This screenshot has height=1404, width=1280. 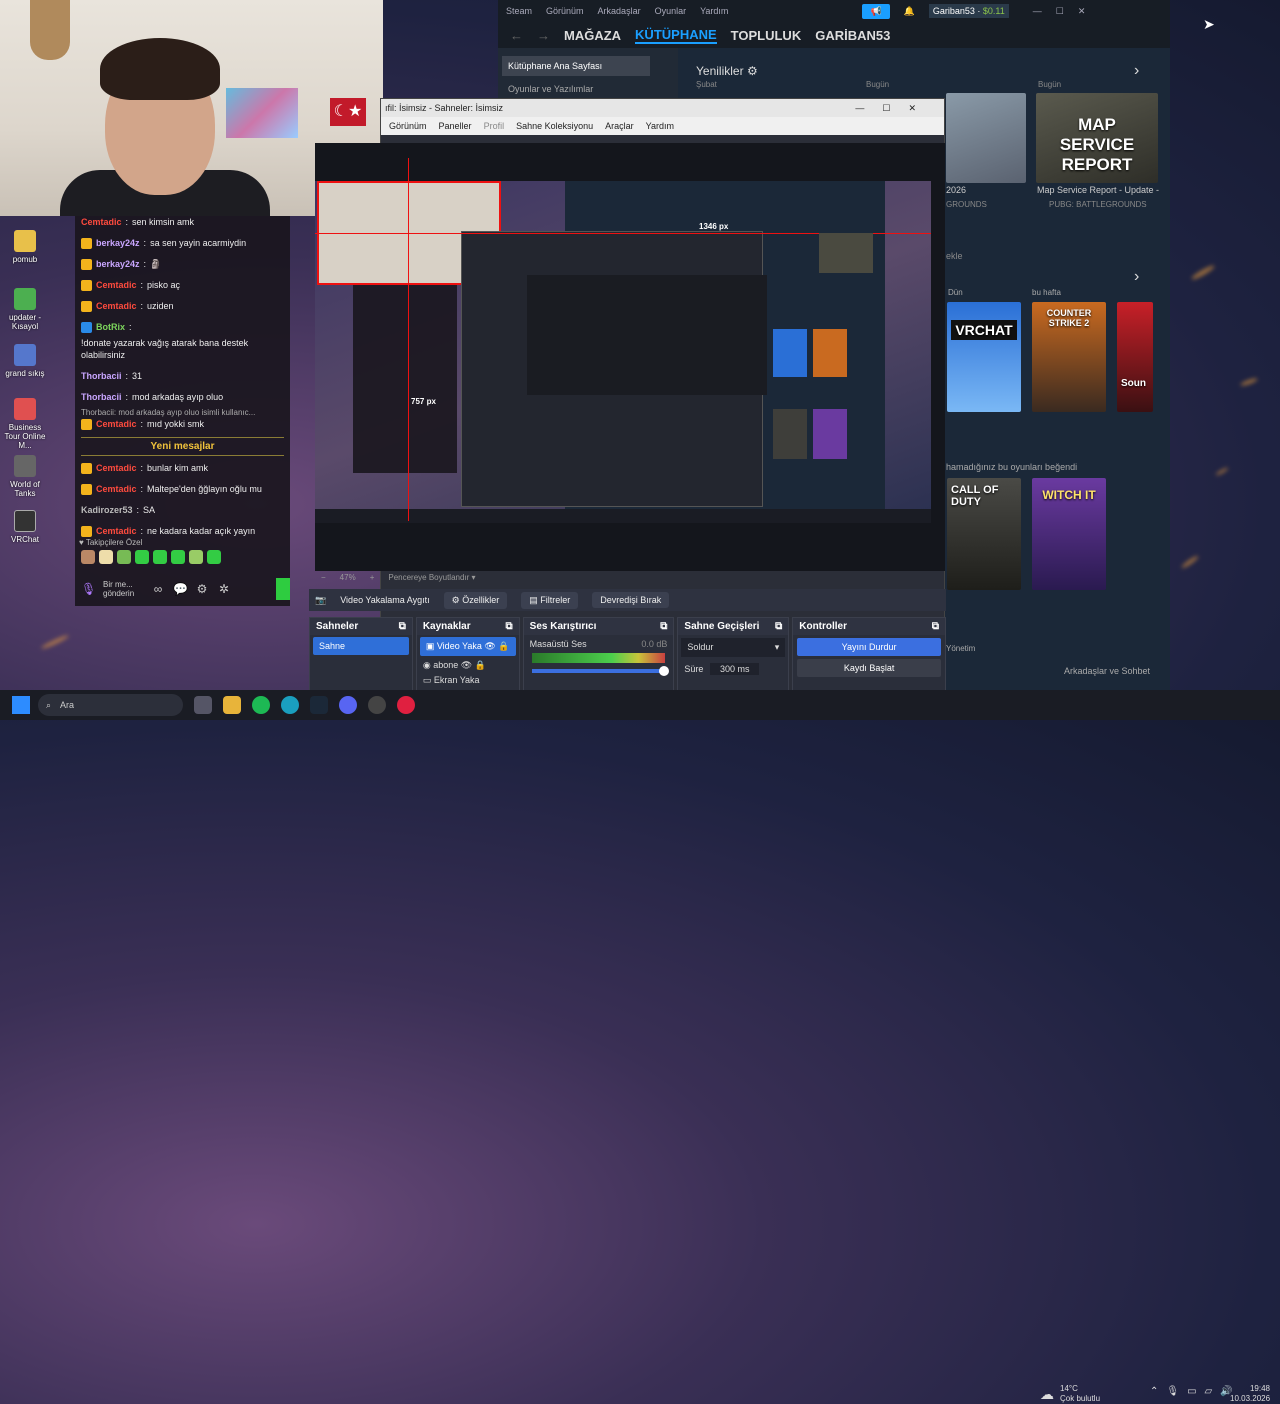 I want to click on desktop-icon-world-of-tanks: World of Tanks, so click(x=25, y=476).